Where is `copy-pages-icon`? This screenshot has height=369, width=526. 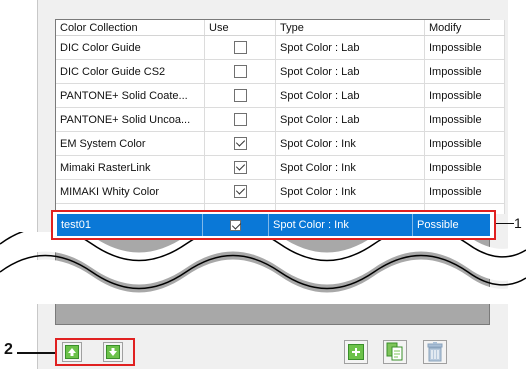 copy-pages-icon is located at coordinates (394, 351).